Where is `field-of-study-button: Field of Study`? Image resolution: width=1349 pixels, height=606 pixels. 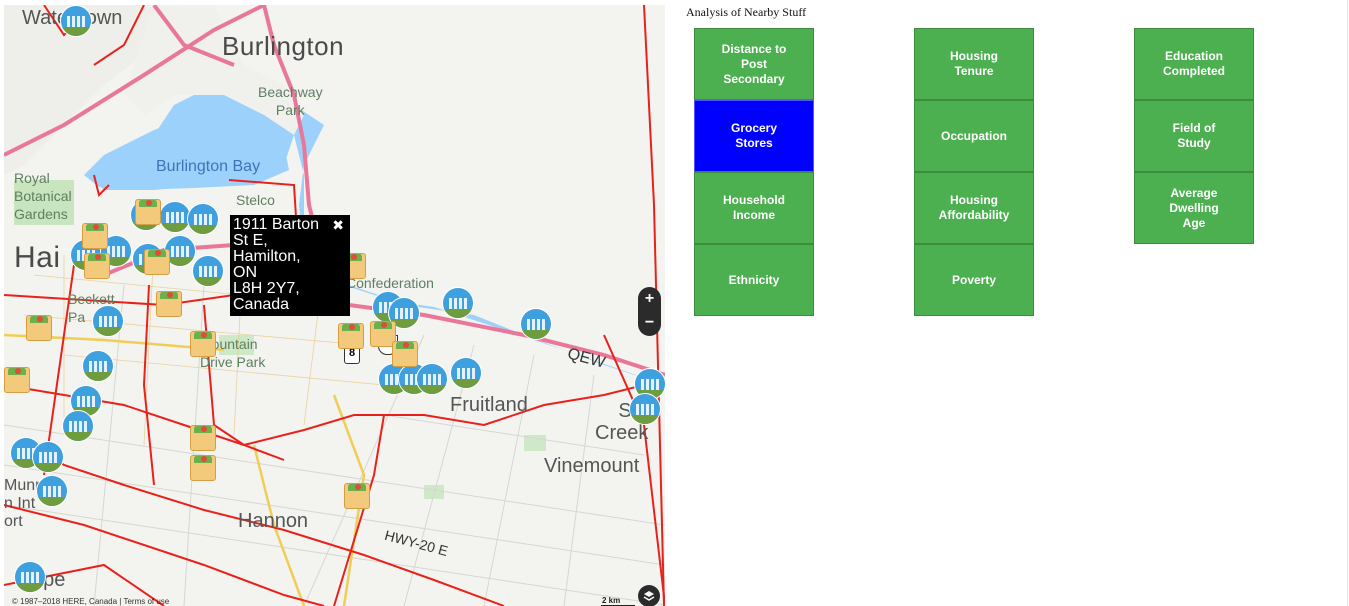 field-of-study-button: Field of Study is located at coordinates (1194, 136).